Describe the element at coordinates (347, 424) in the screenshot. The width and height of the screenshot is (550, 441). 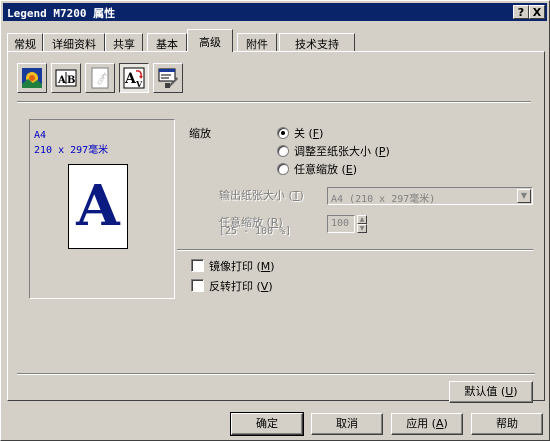
I see `cancel-button: 取消` at that location.